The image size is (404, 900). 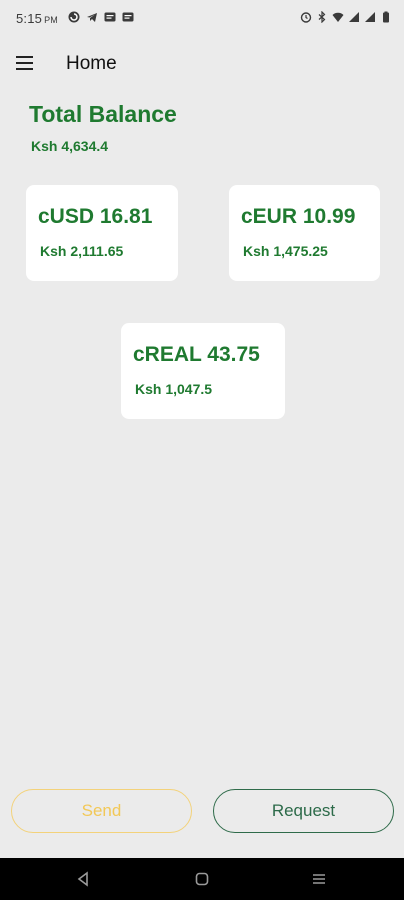 What do you see at coordinates (101, 17) in the screenshot?
I see `status-notification-icons` at bounding box center [101, 17].